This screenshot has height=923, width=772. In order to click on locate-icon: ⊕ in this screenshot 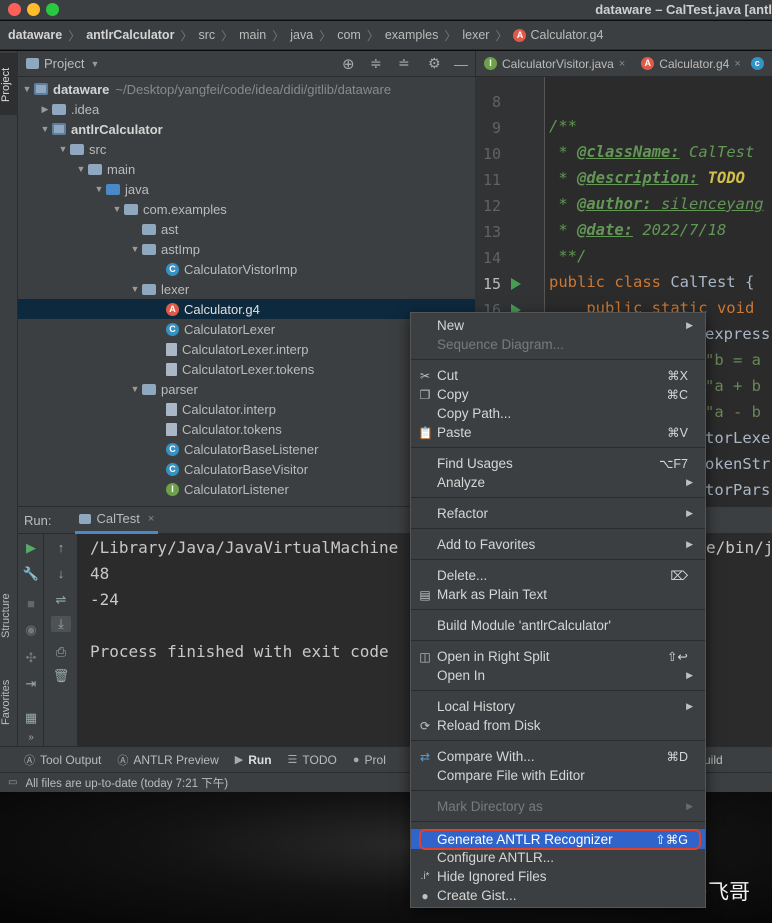, I will do `click(348, 64)`.